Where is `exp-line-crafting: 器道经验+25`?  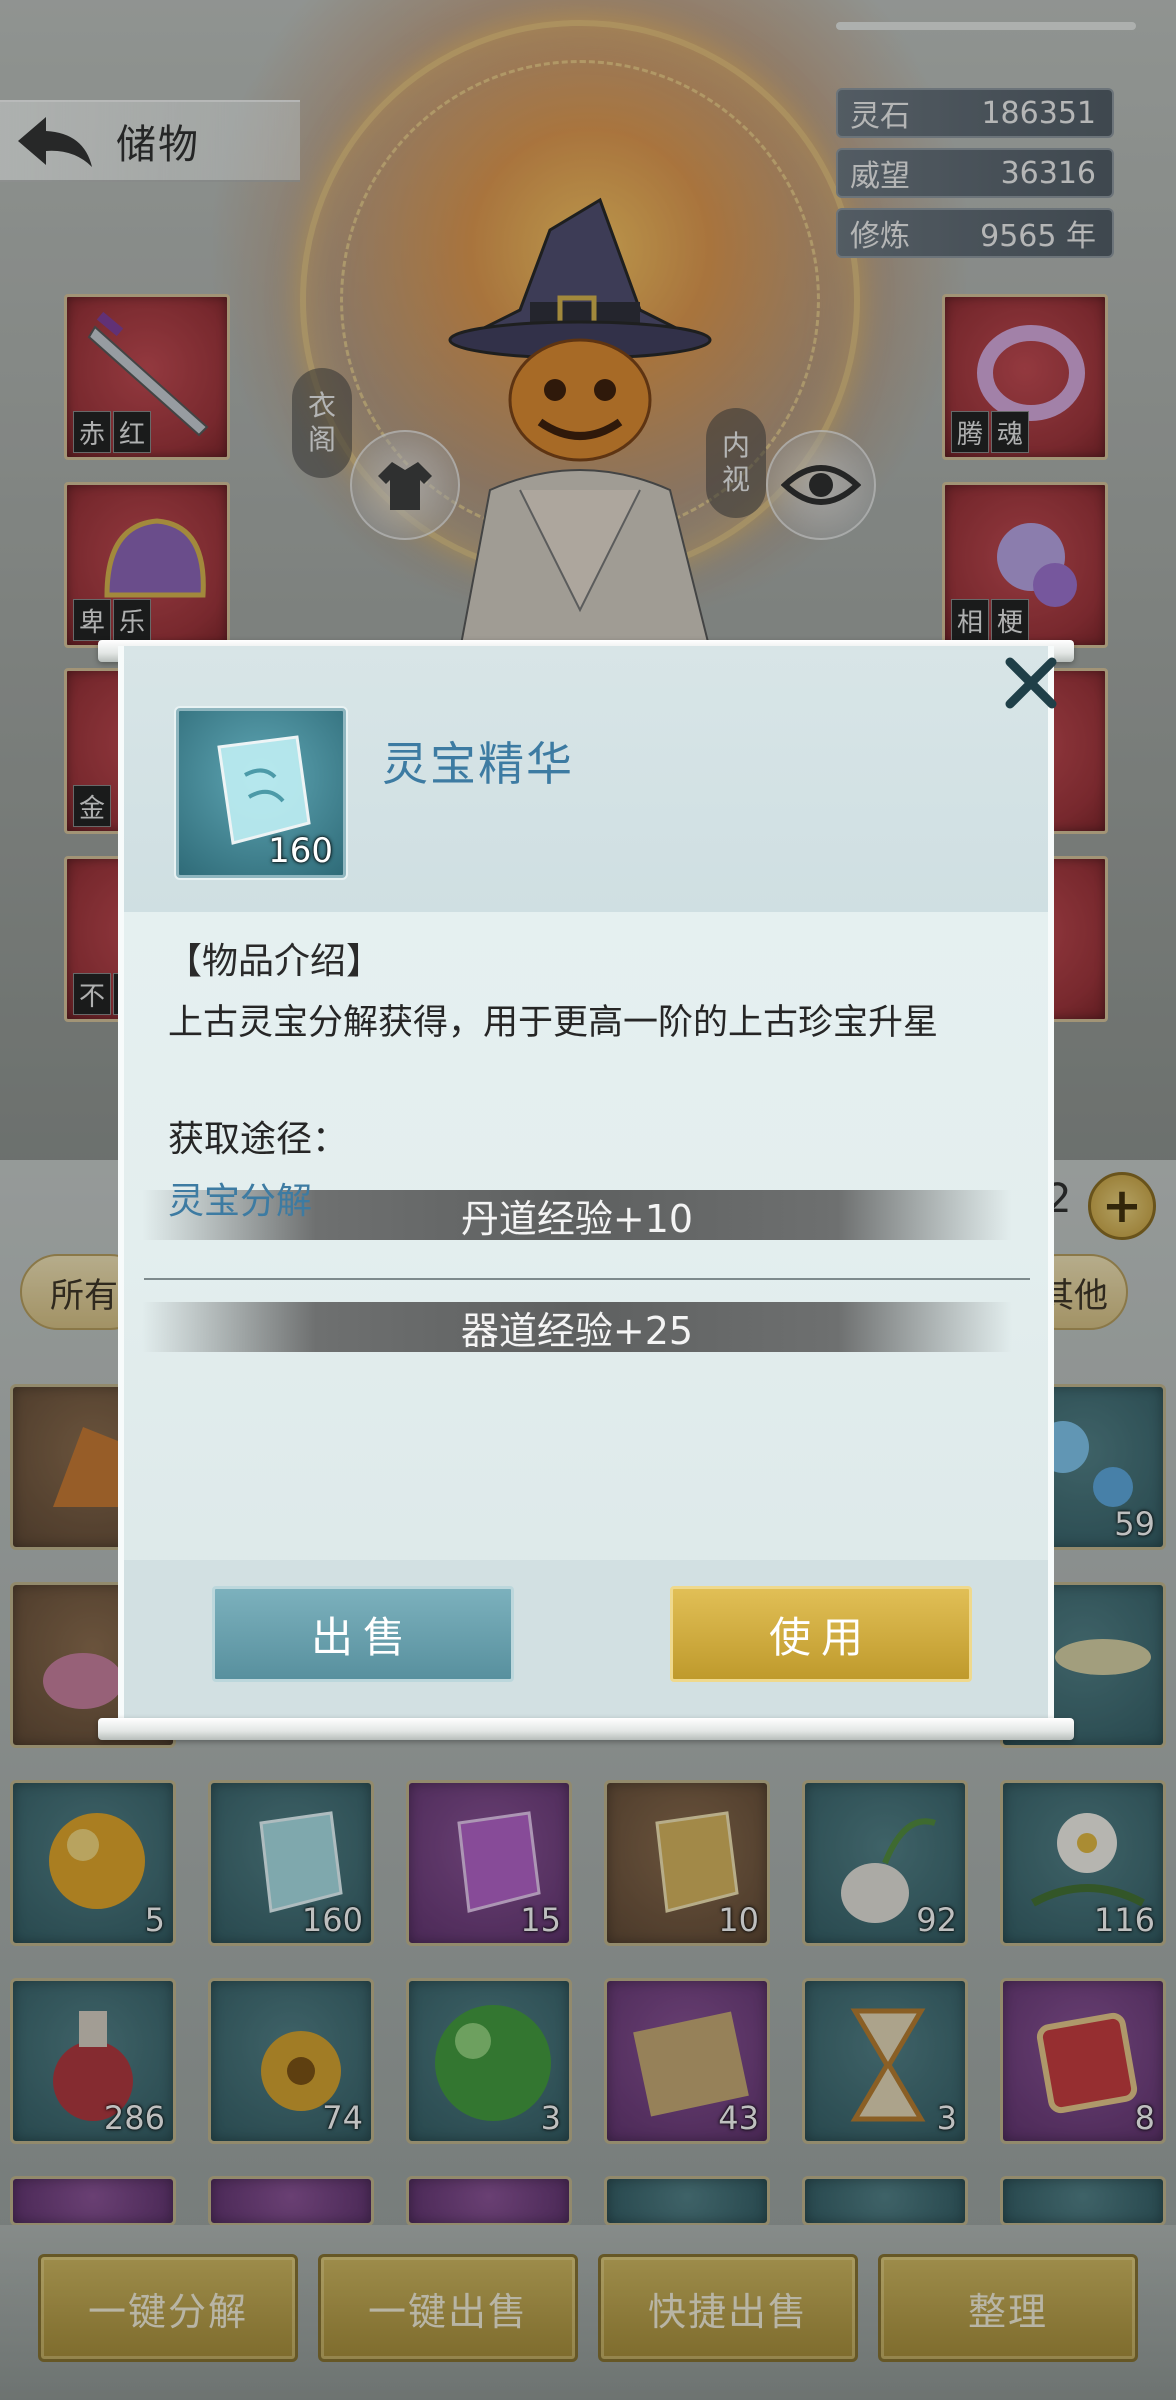
exp-line-crafting: 器道经验+25 is located at coordinates (577, 1327).